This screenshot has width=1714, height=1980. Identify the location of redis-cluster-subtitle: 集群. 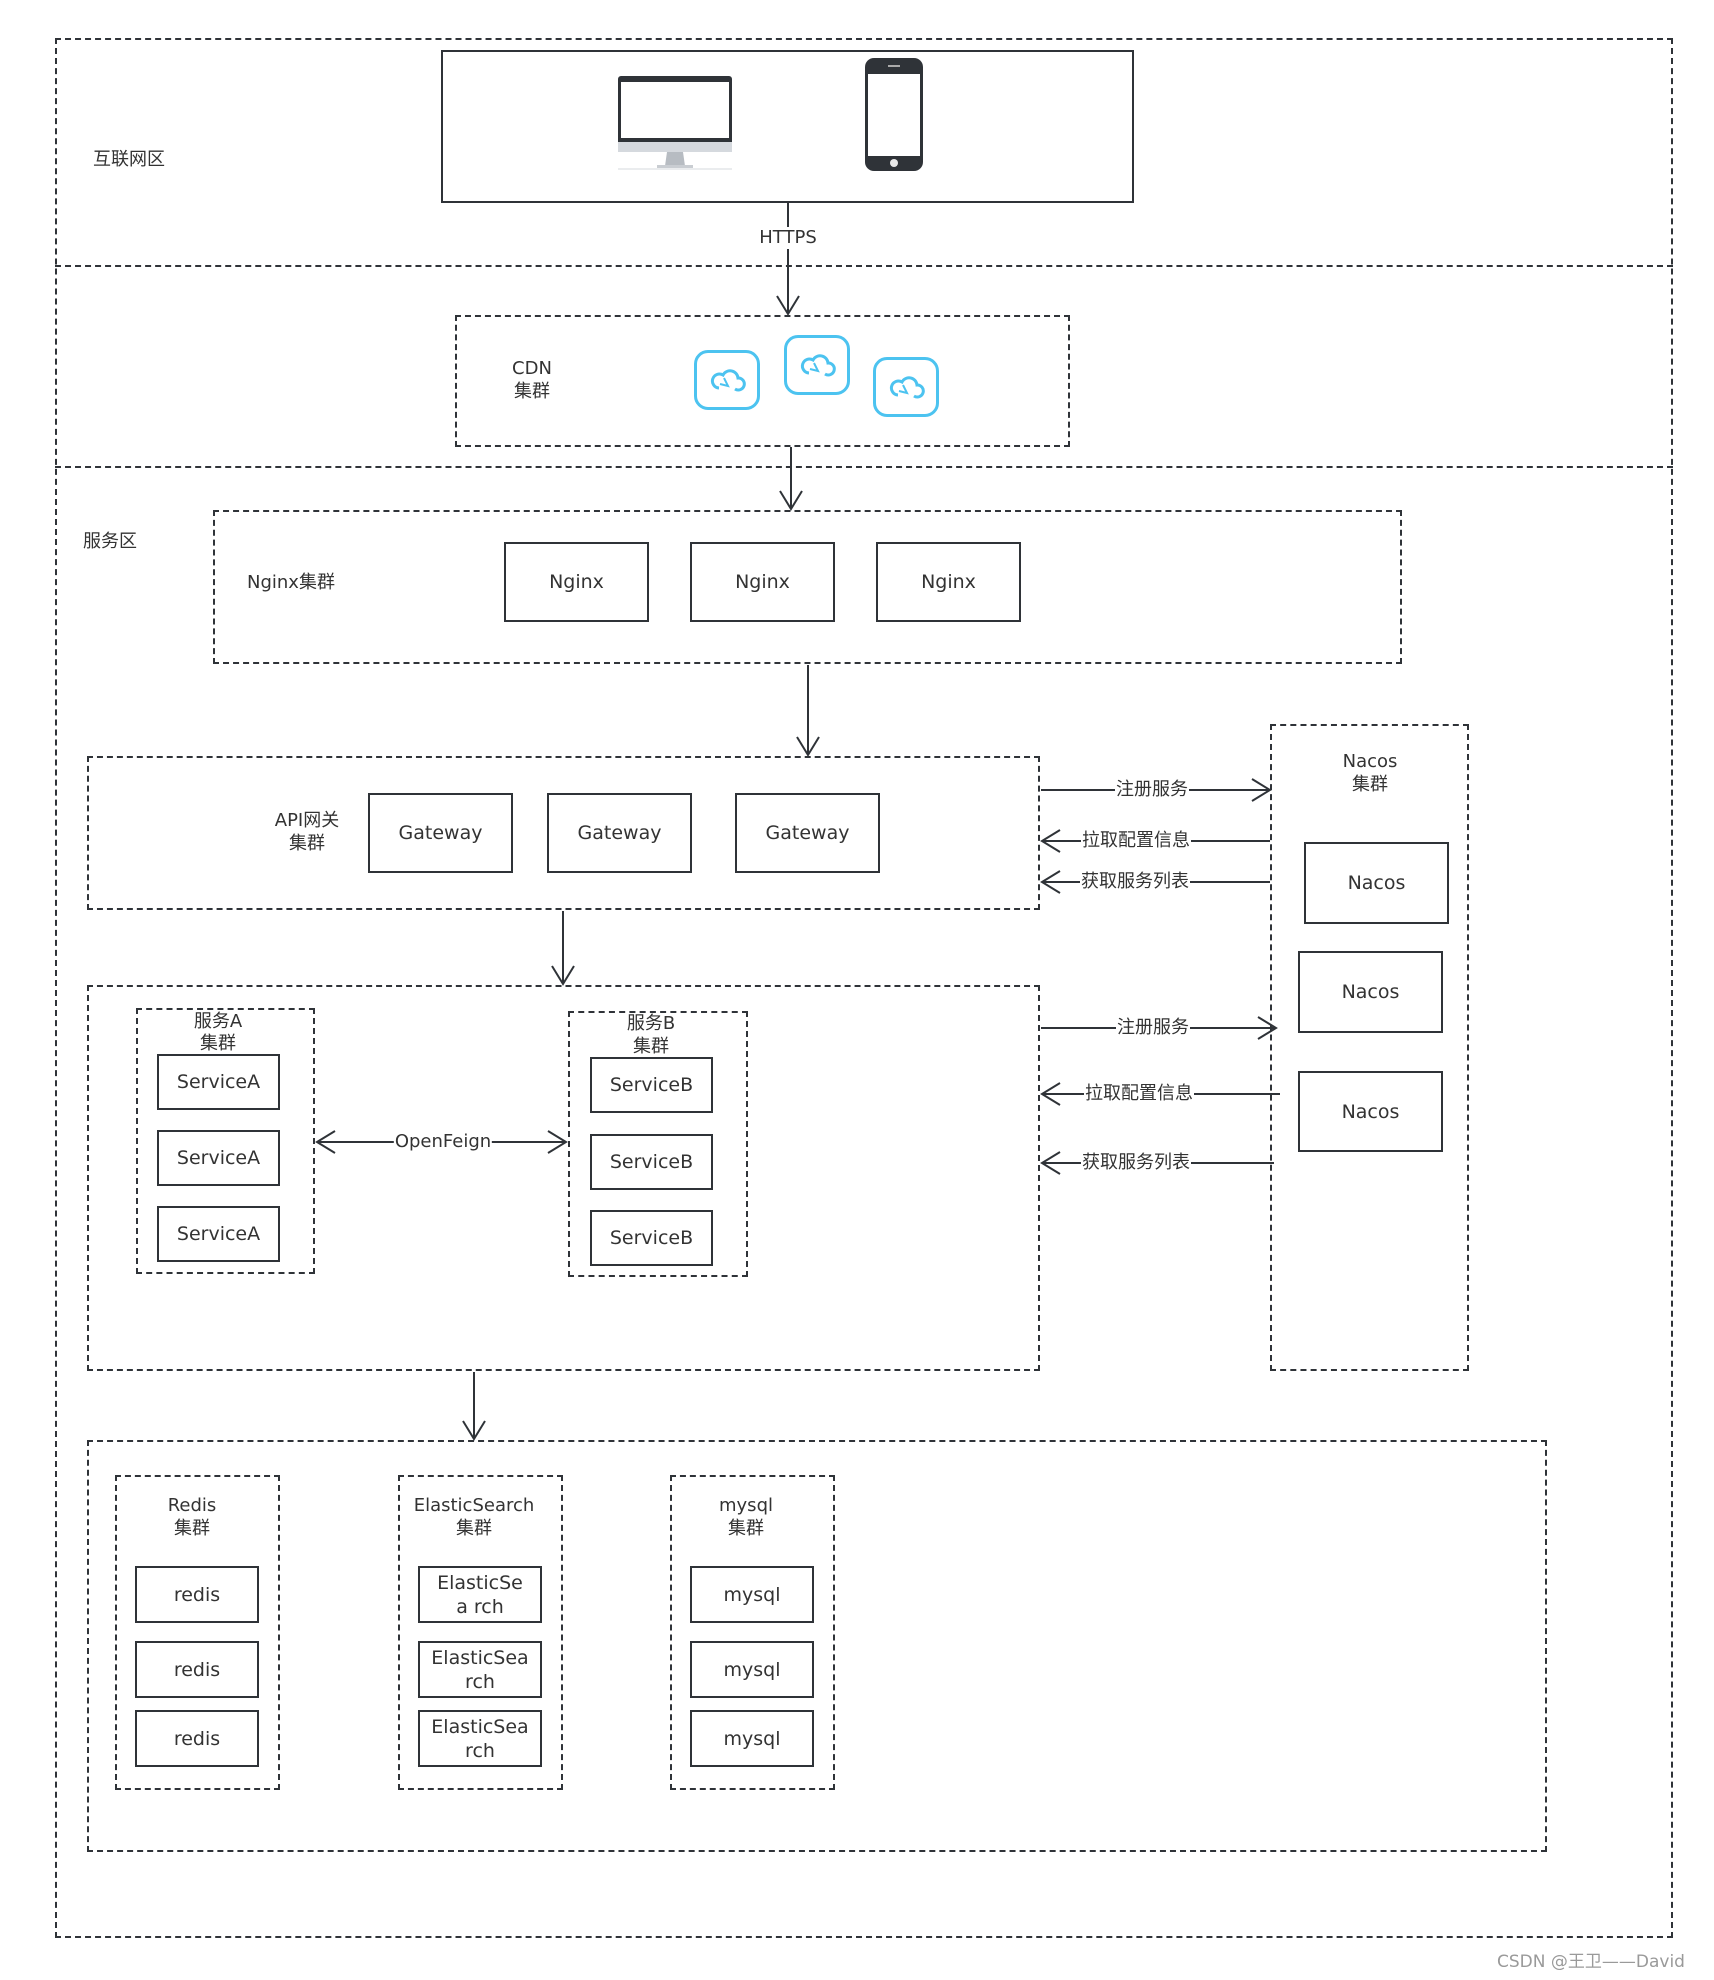
(192, 1528).